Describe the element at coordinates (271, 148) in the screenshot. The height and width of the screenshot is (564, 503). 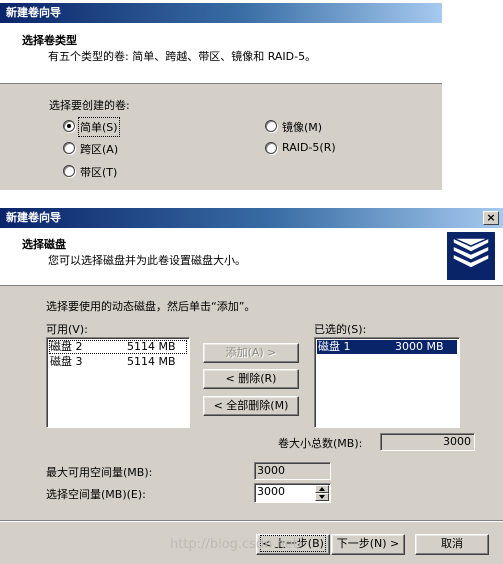
I see `radio-raid5-circle` at that location.